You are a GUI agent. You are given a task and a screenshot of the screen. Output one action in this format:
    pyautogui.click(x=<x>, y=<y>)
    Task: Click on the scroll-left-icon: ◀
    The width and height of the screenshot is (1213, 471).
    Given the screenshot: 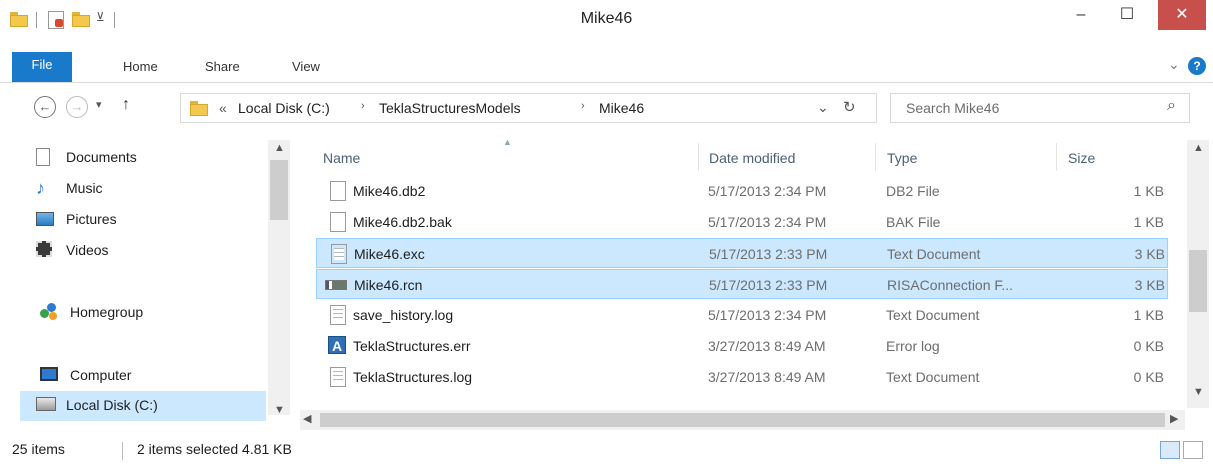 What is the action you would take?
    pyautogui.click(x=307, y=418)
    